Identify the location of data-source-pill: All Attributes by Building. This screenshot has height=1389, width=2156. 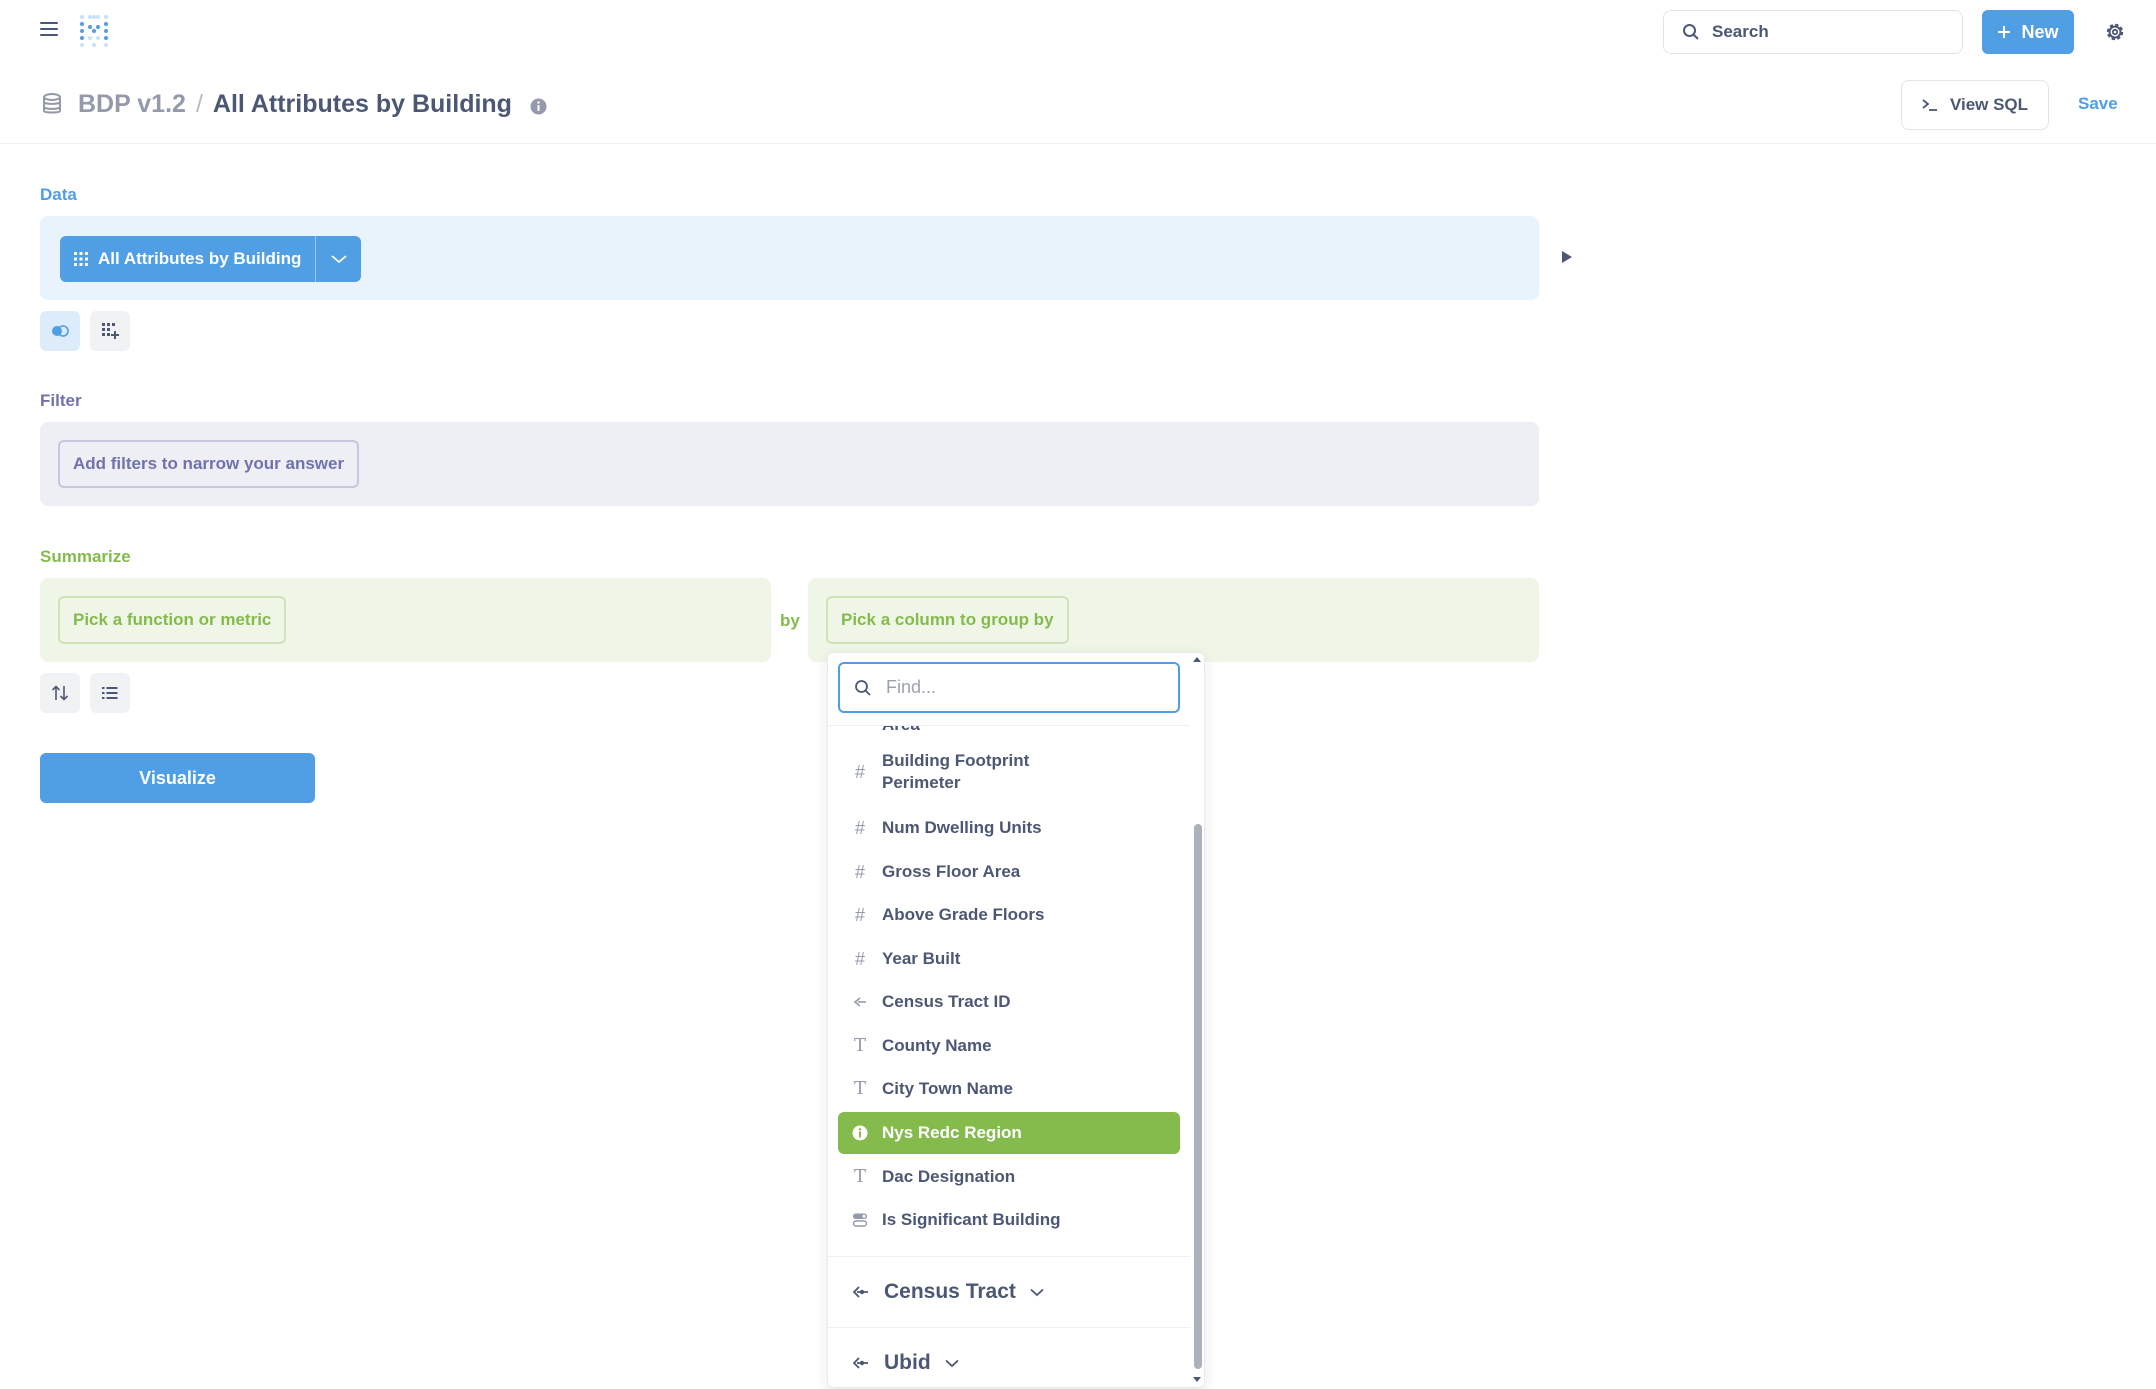
(211, 259).